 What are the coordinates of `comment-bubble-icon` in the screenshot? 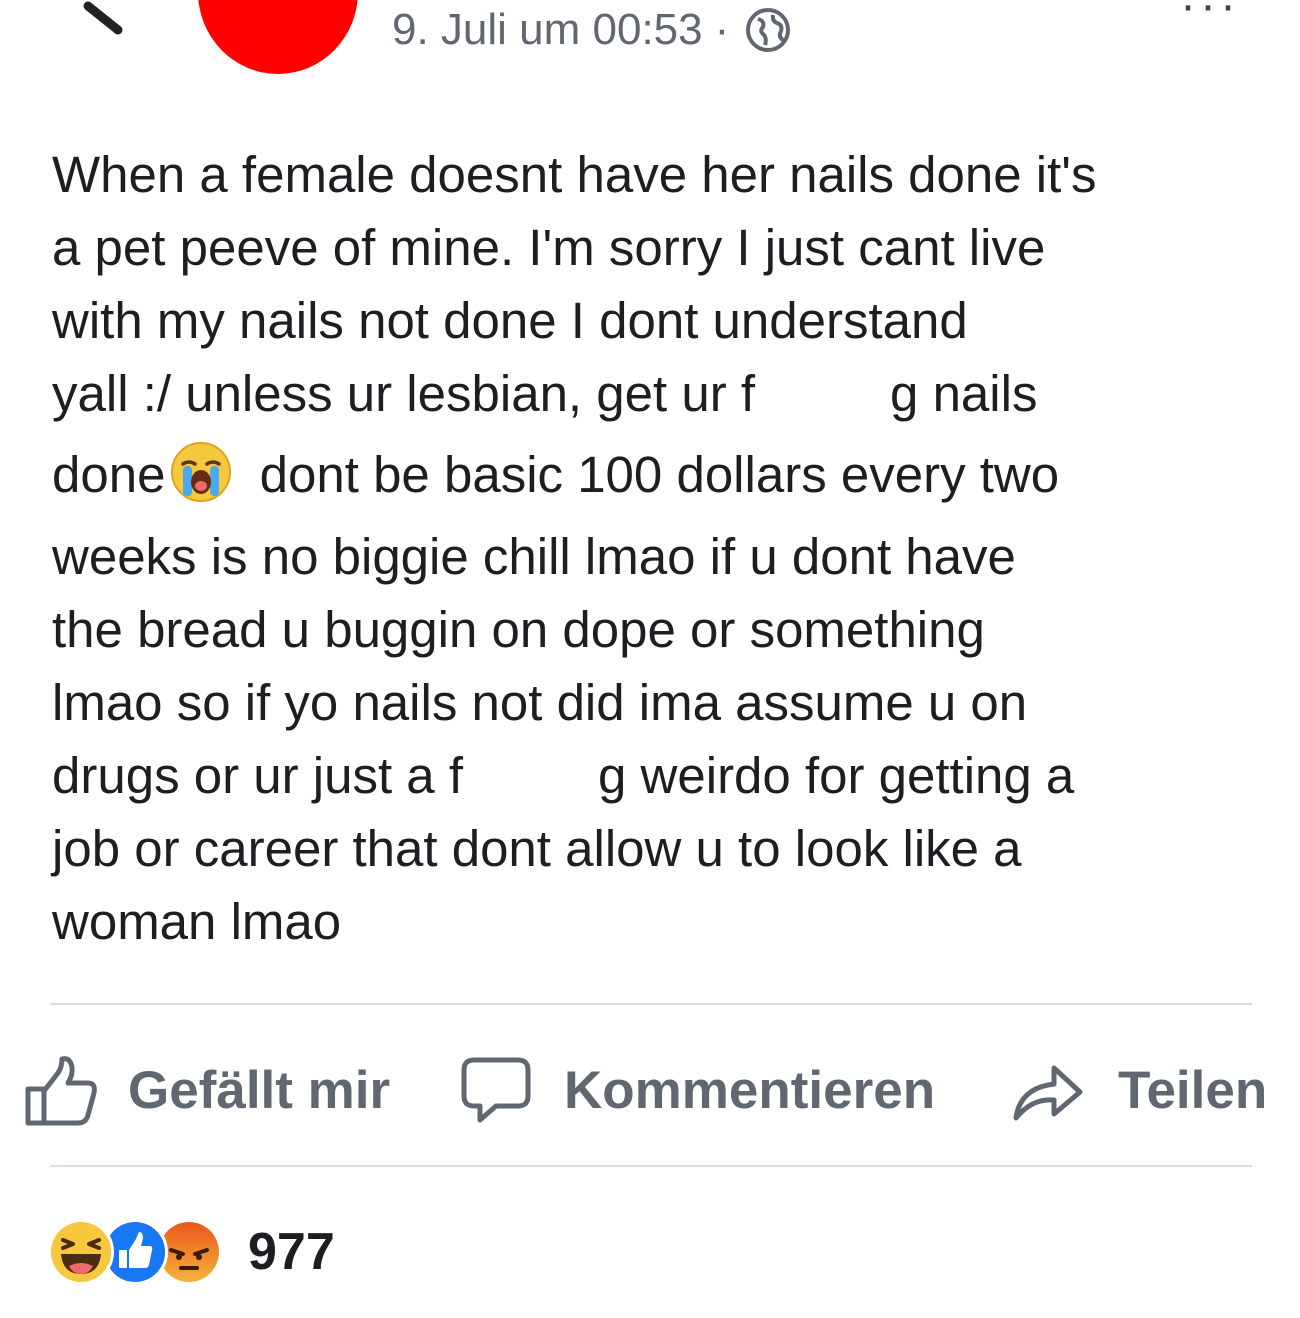 It's located at (496, 1090).